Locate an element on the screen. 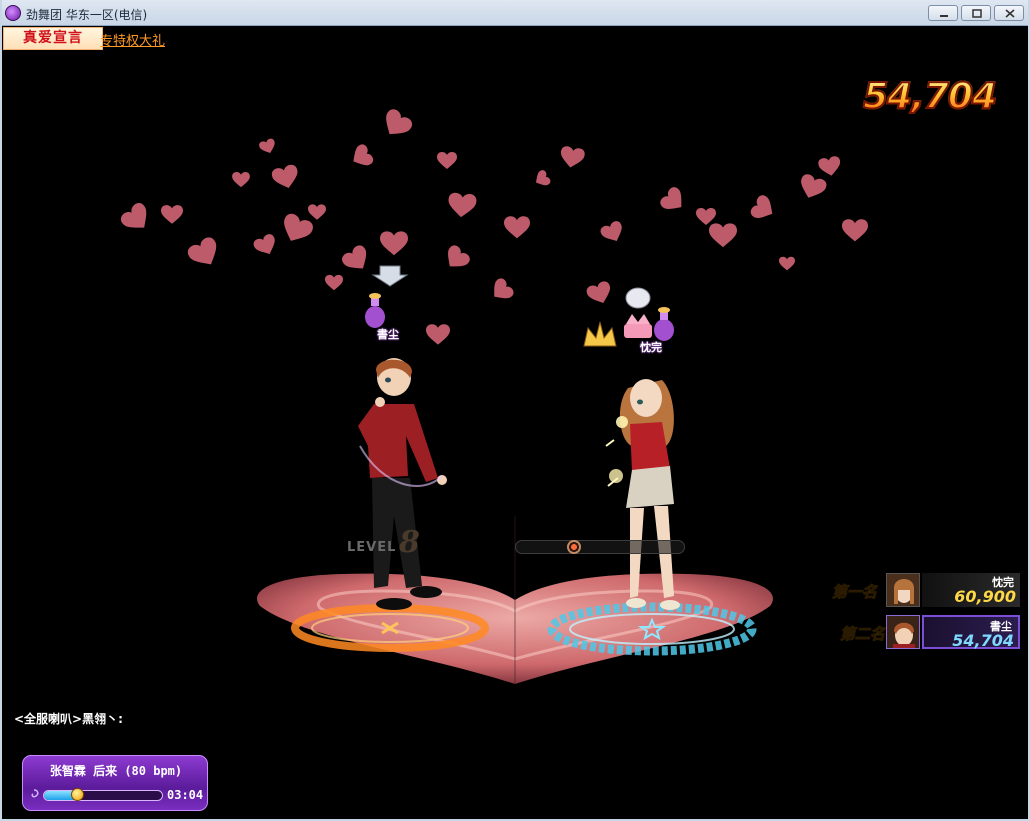 Image resolution: width=1030 pixels, height=821 pixels. window-title: 劲舞团 华东一区(电信) is located at coordinates (87, 15).